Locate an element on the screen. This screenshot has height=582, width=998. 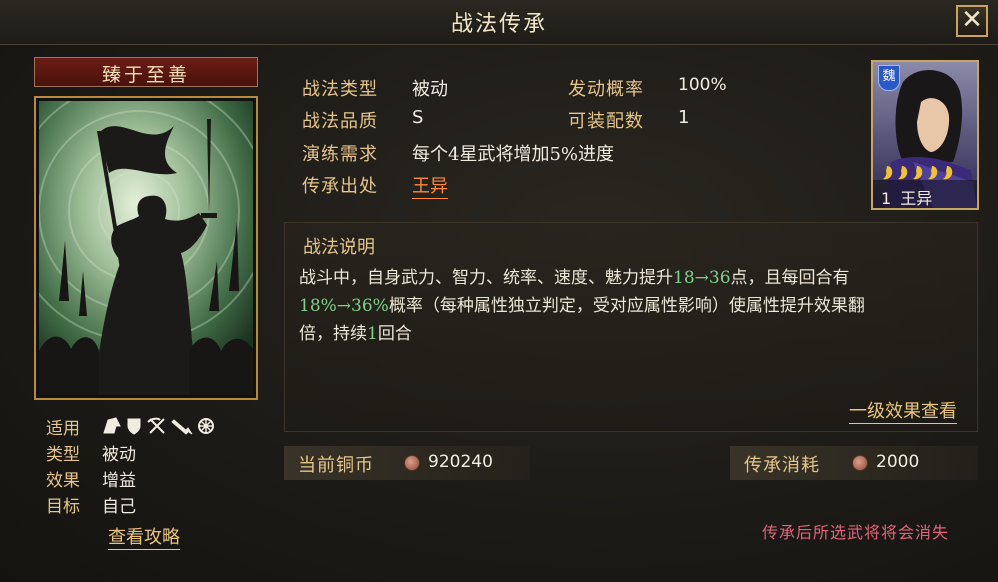
general-level-name: 1 王异 is located at coordinates (906, 197).